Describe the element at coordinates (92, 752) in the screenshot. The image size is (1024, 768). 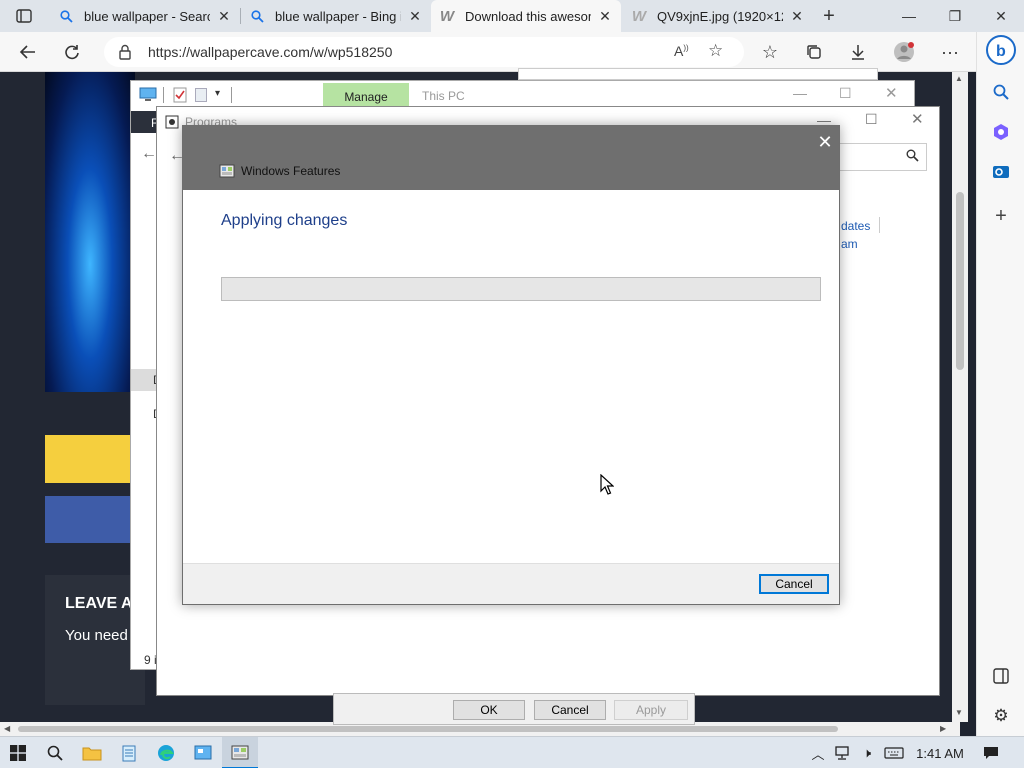
I see `file-explorer-icon` at that location.